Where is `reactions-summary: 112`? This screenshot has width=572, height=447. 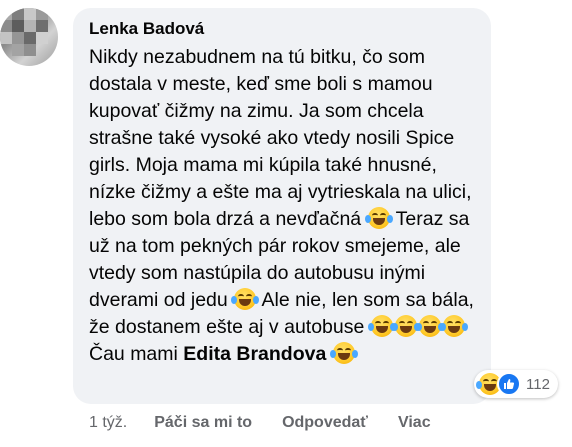
reactions-summary: 112 is located at coordinates (516, 384).